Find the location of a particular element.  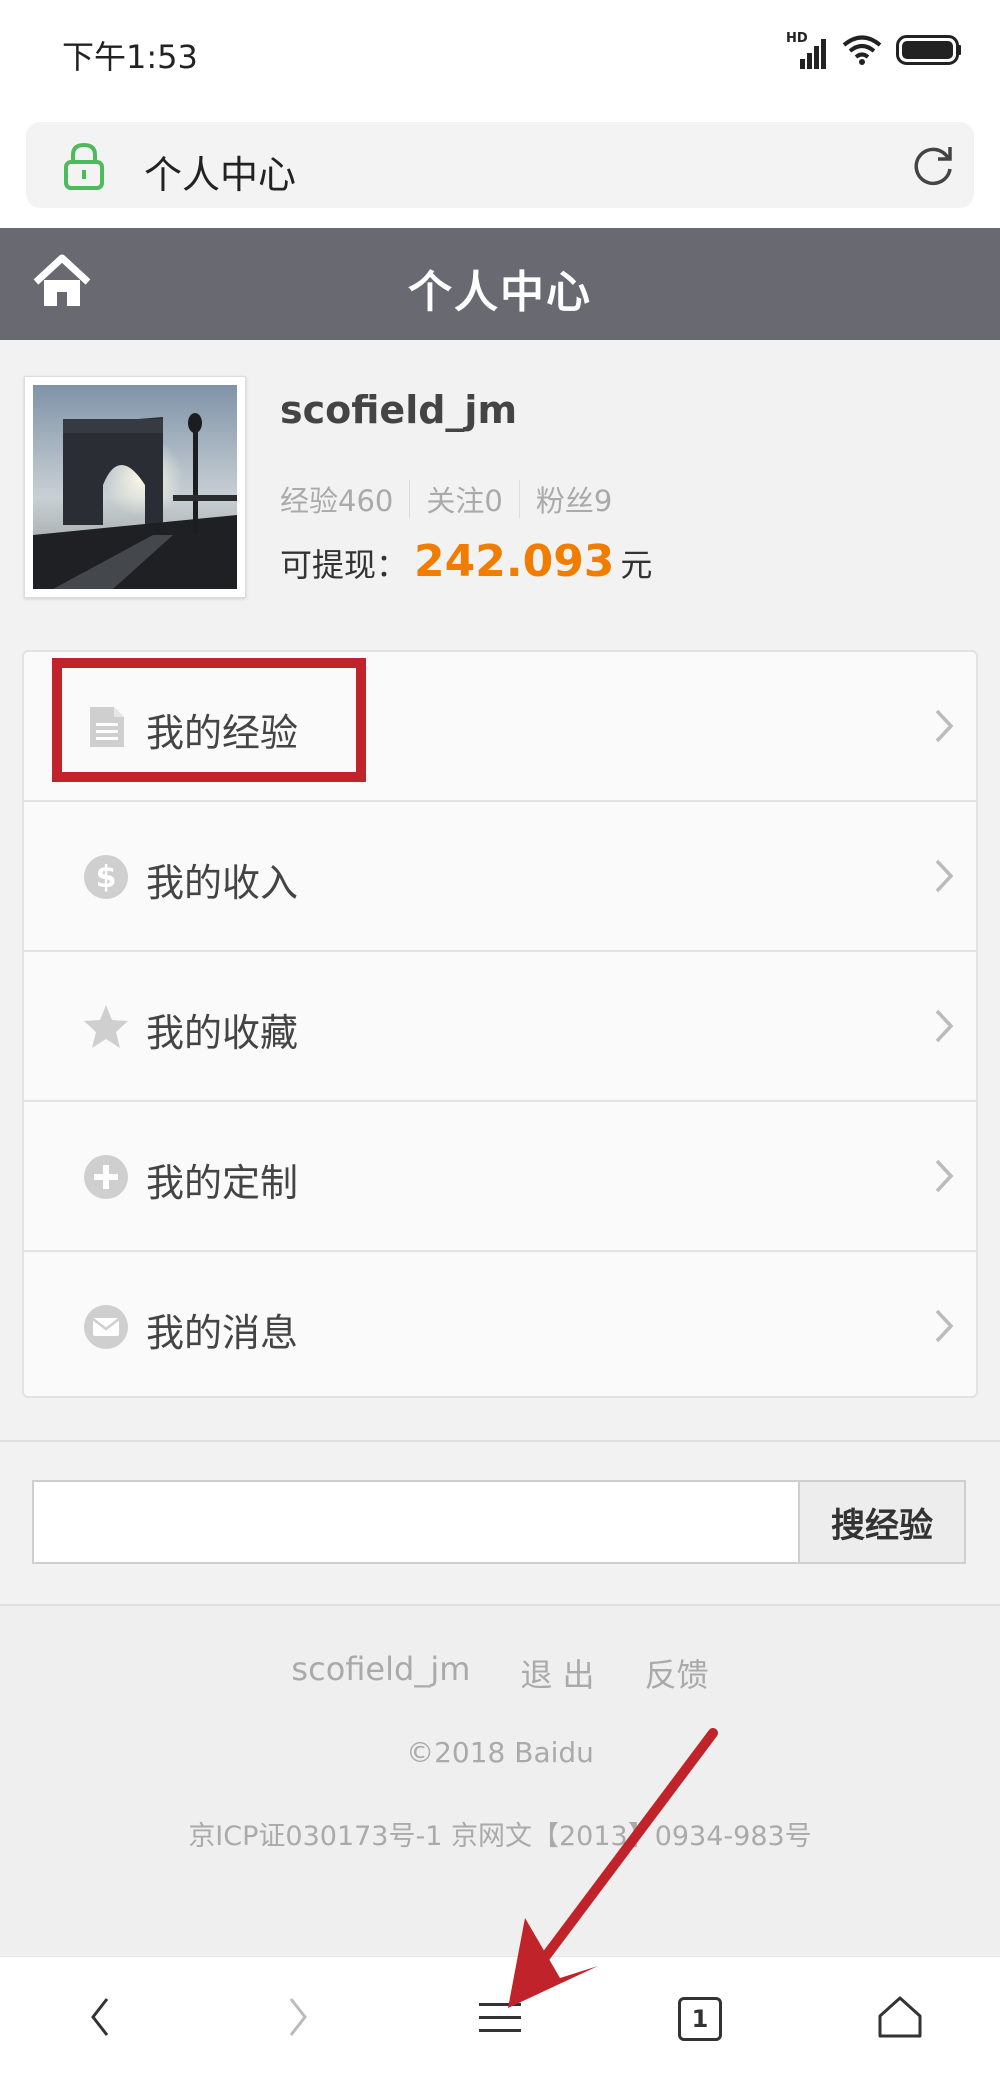

plus-icon is located at coordinates (106, 1177).